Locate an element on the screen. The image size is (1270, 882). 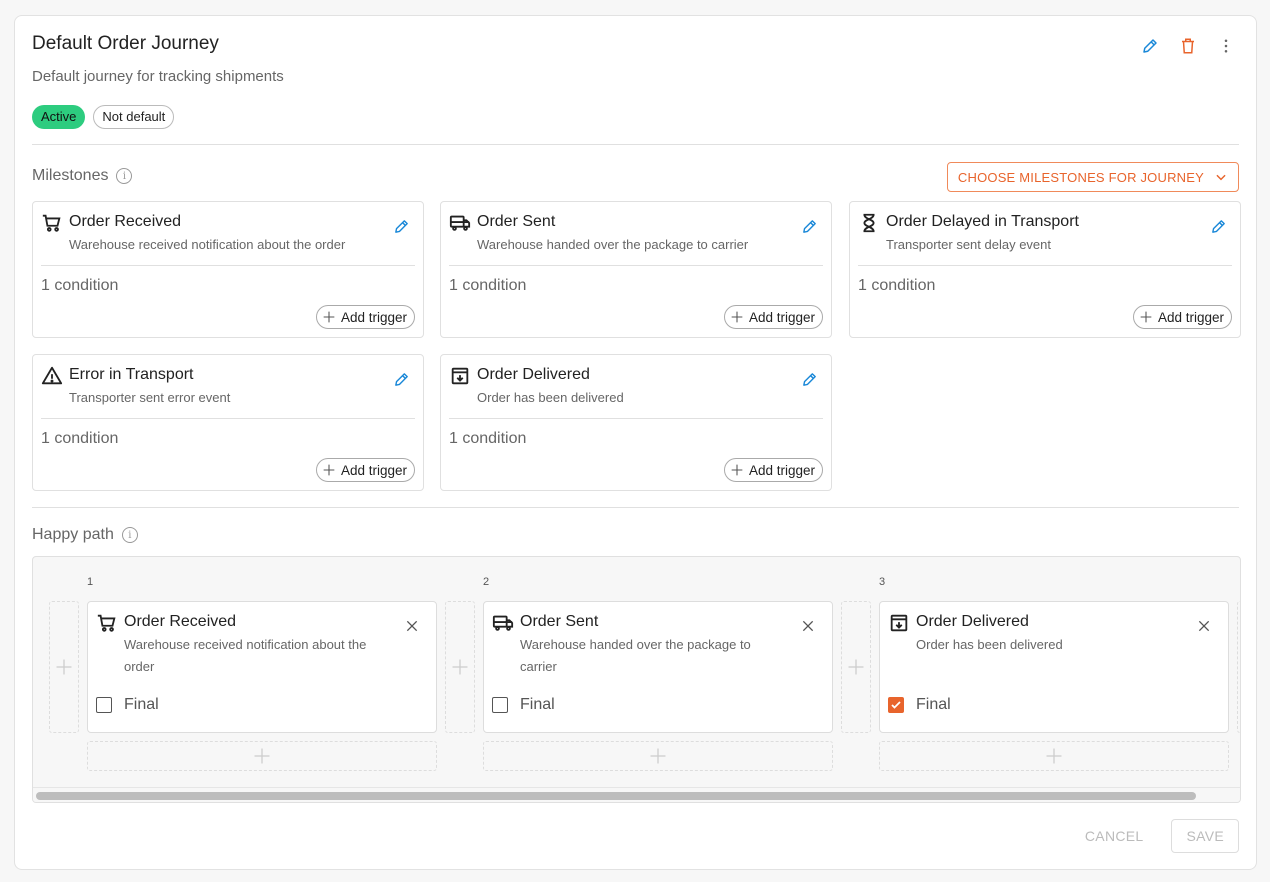
milestones-heading: Milestones i is located at coordinates (82, 176).